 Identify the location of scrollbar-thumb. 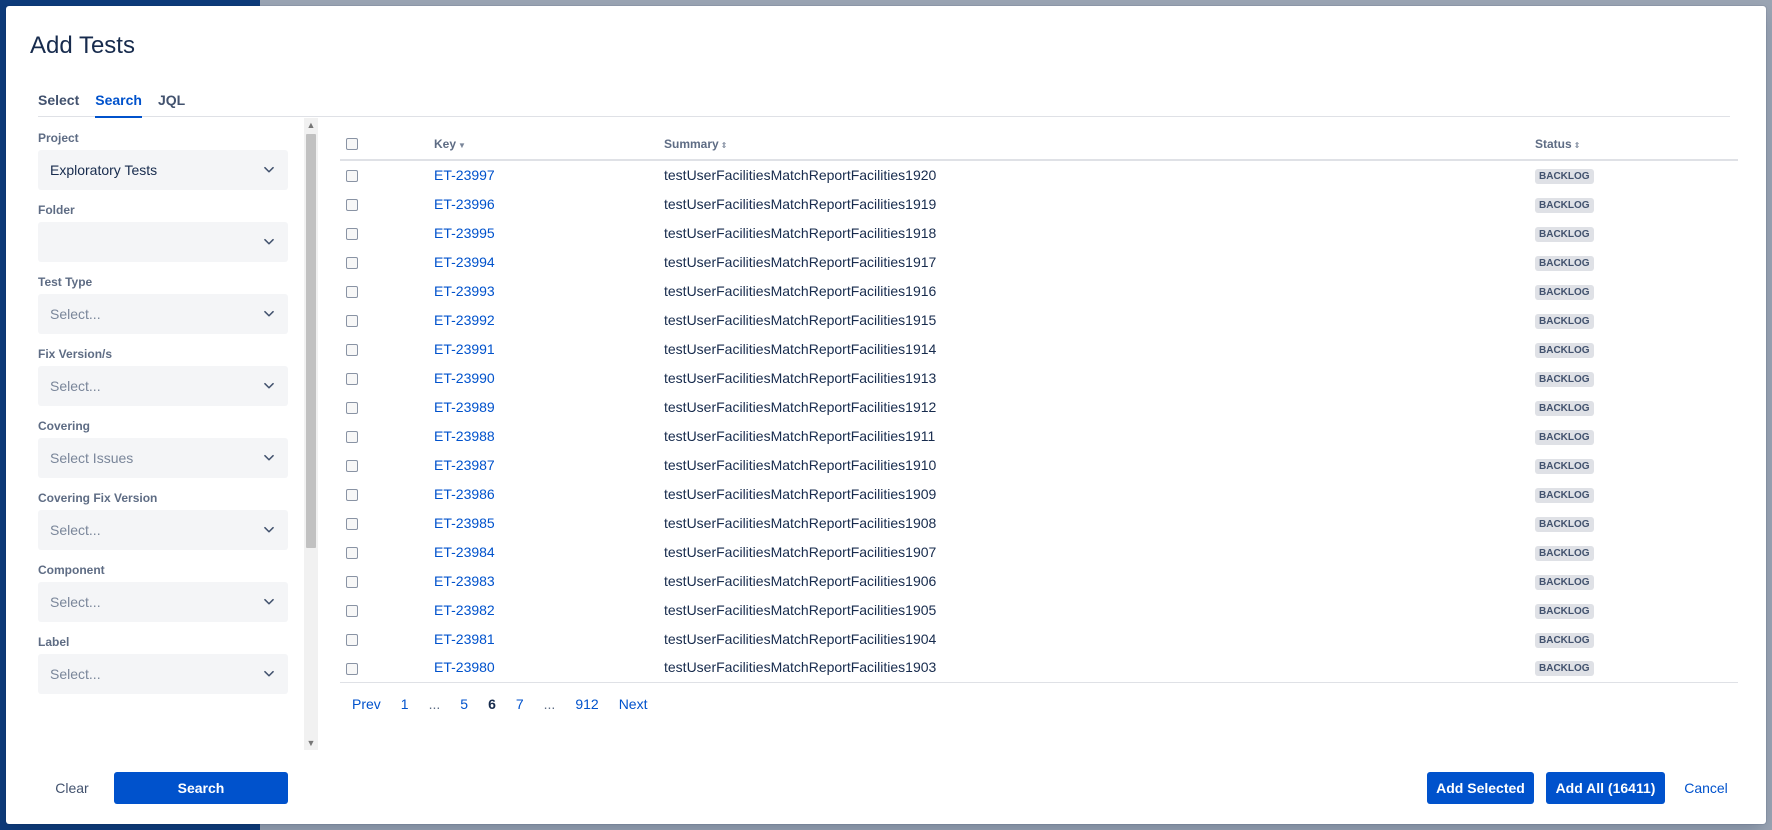
(311, 341).